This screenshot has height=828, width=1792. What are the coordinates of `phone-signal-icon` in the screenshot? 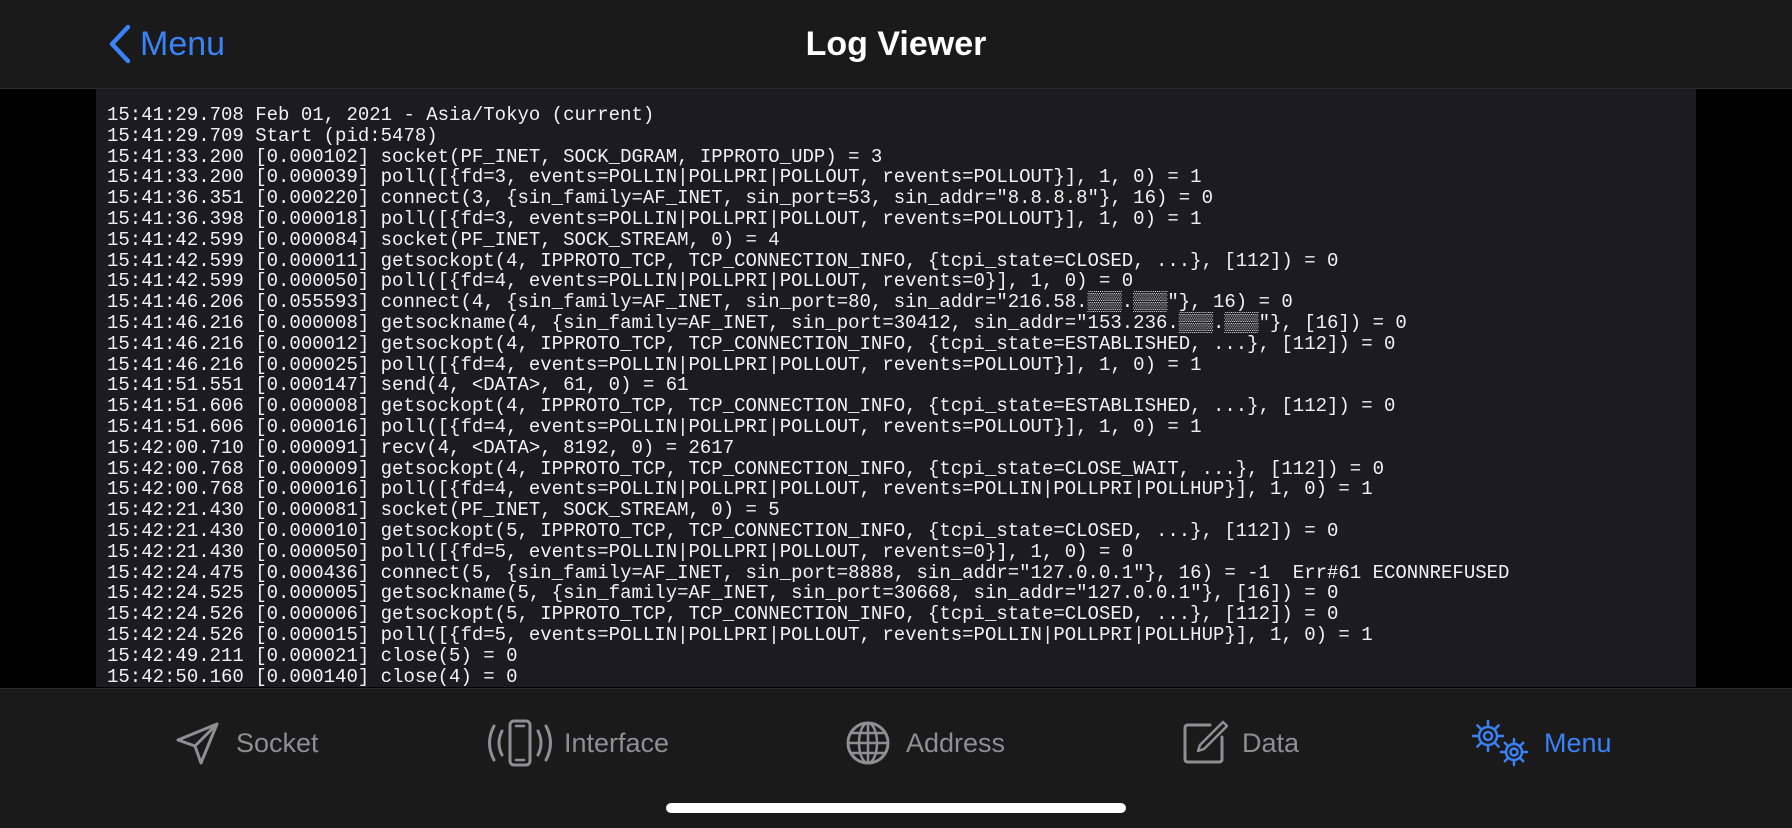 It's located at (520, 743).